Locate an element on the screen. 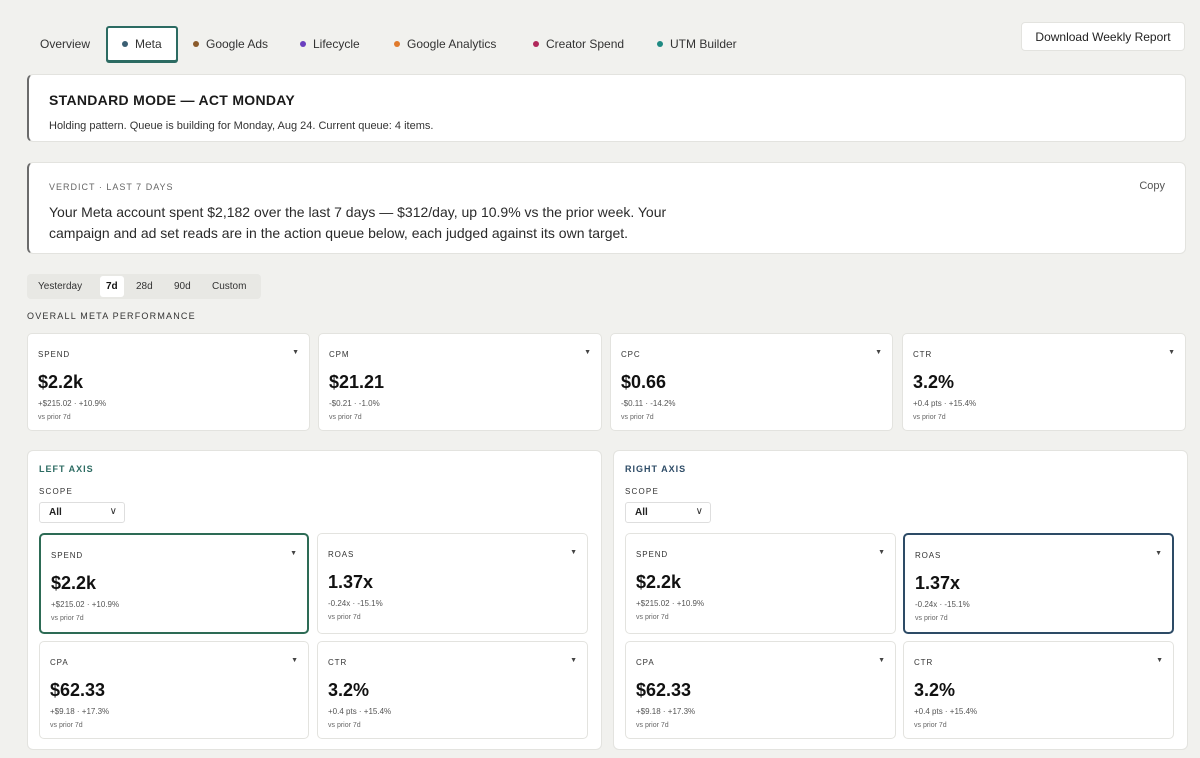 The height and width of the screenshot is (758, 1200). metric-label: CPM is located at coordinates (339, 354).